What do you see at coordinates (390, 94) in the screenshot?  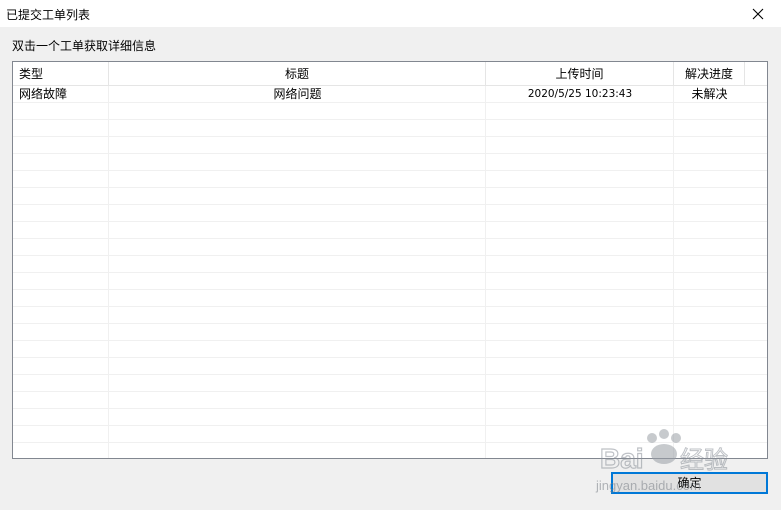 I see `table-row: 网络故障 网络问题 2020/5/25 10:23:43 未解决` at bounding box center [390, 94].